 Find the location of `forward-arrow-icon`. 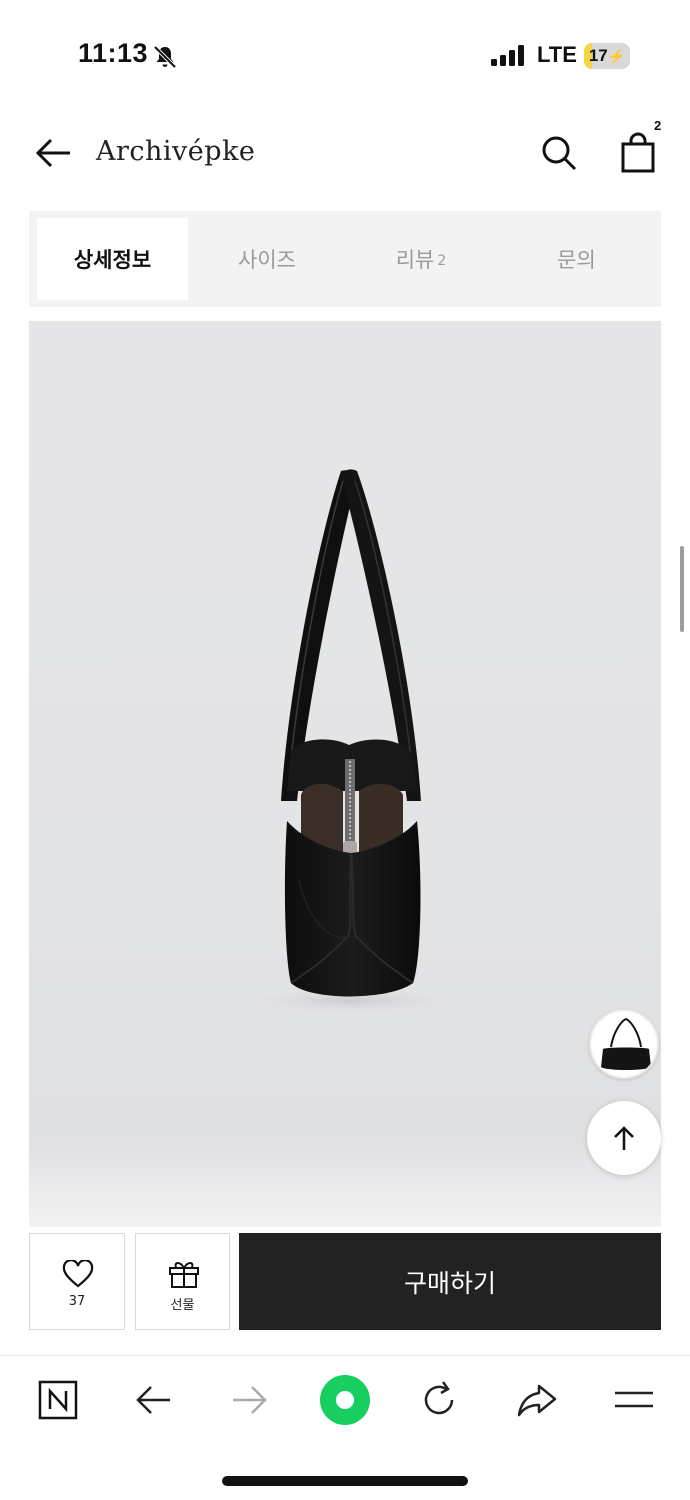

forward-arrow-icon is located at coordinates (249, 1400).